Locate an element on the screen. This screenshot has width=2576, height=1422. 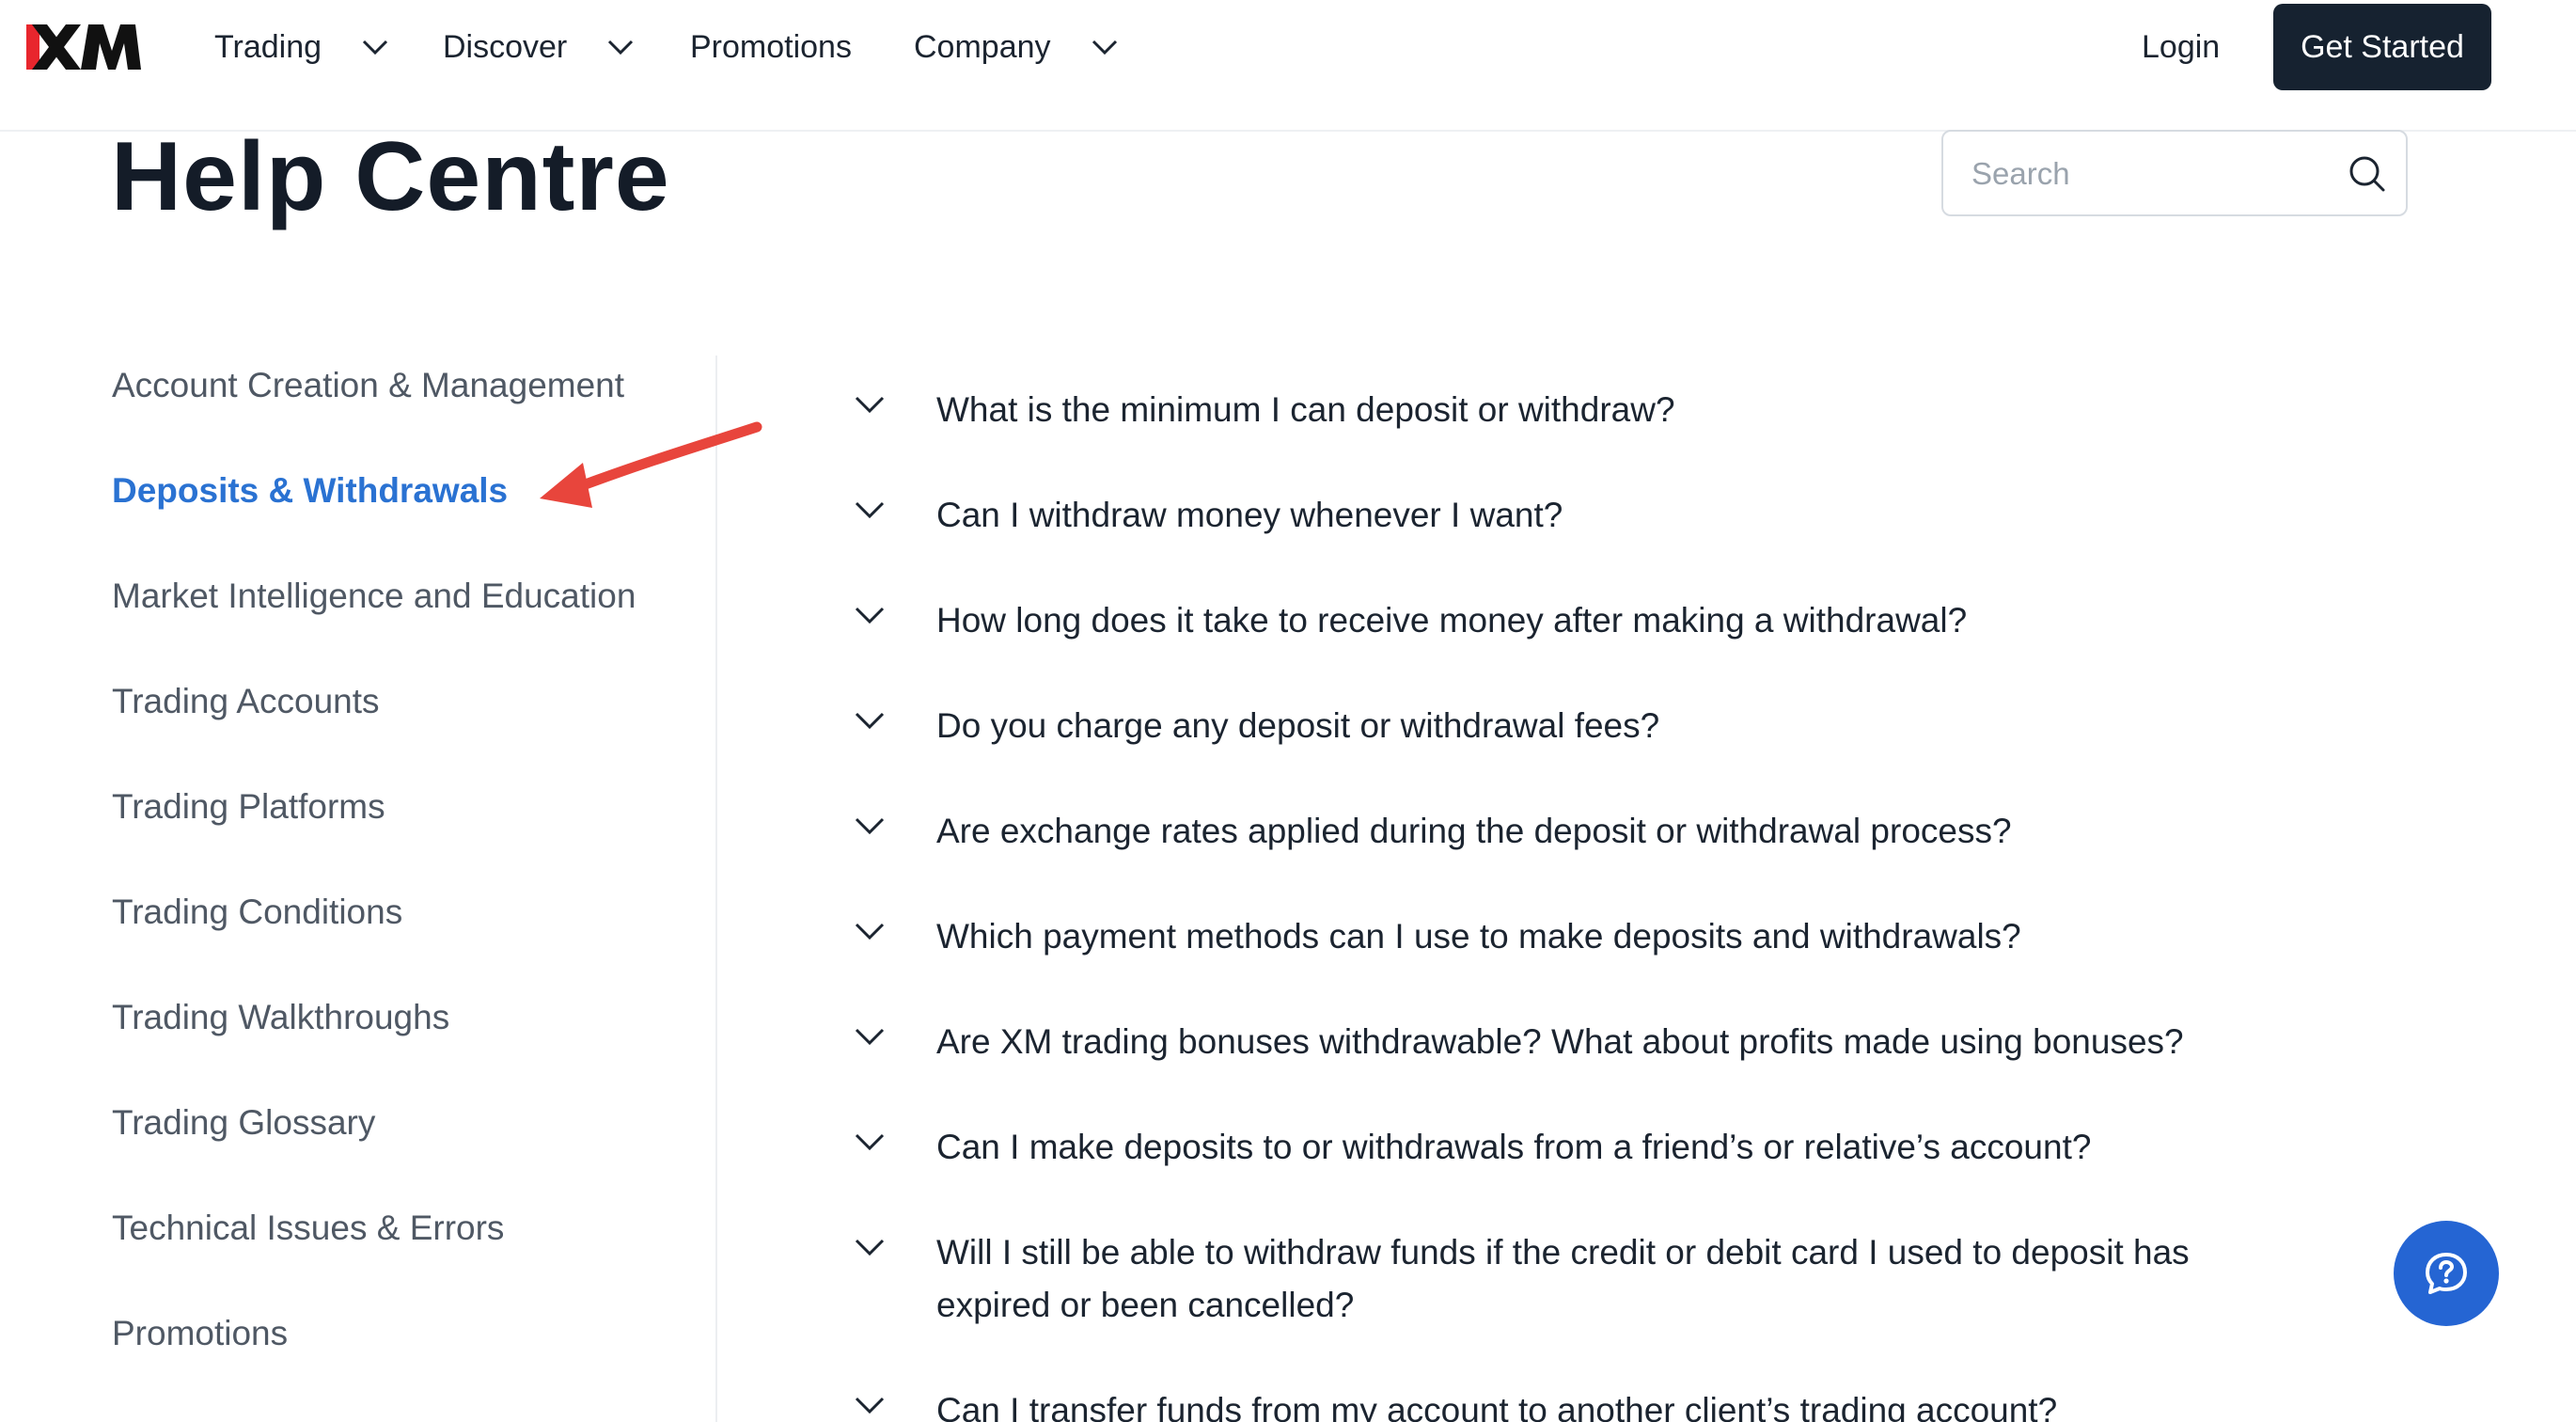
chat-help-icon is located at coordinates (2447, 1273).